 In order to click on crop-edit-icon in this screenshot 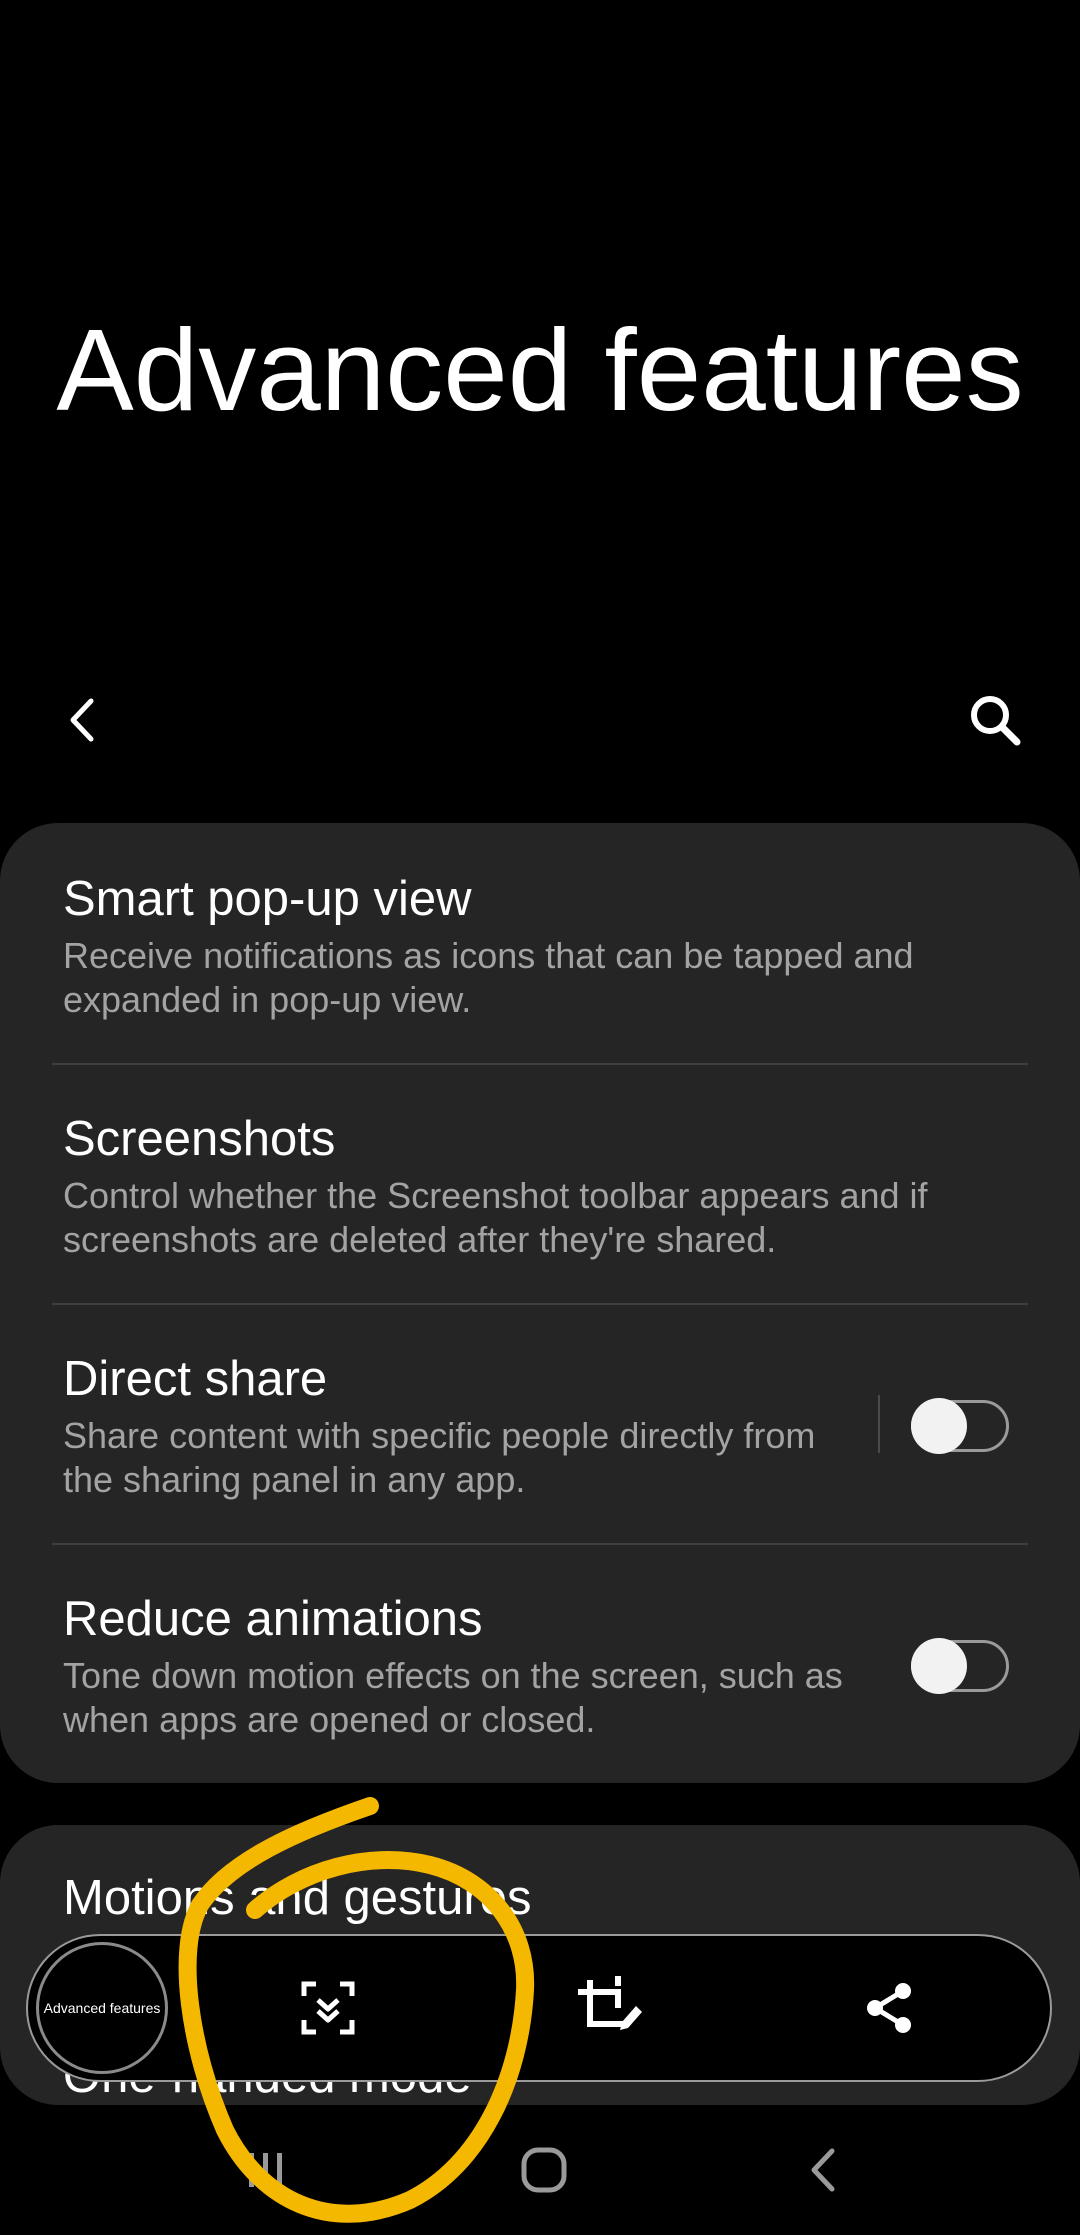, I will do `click(609, 2008)`.